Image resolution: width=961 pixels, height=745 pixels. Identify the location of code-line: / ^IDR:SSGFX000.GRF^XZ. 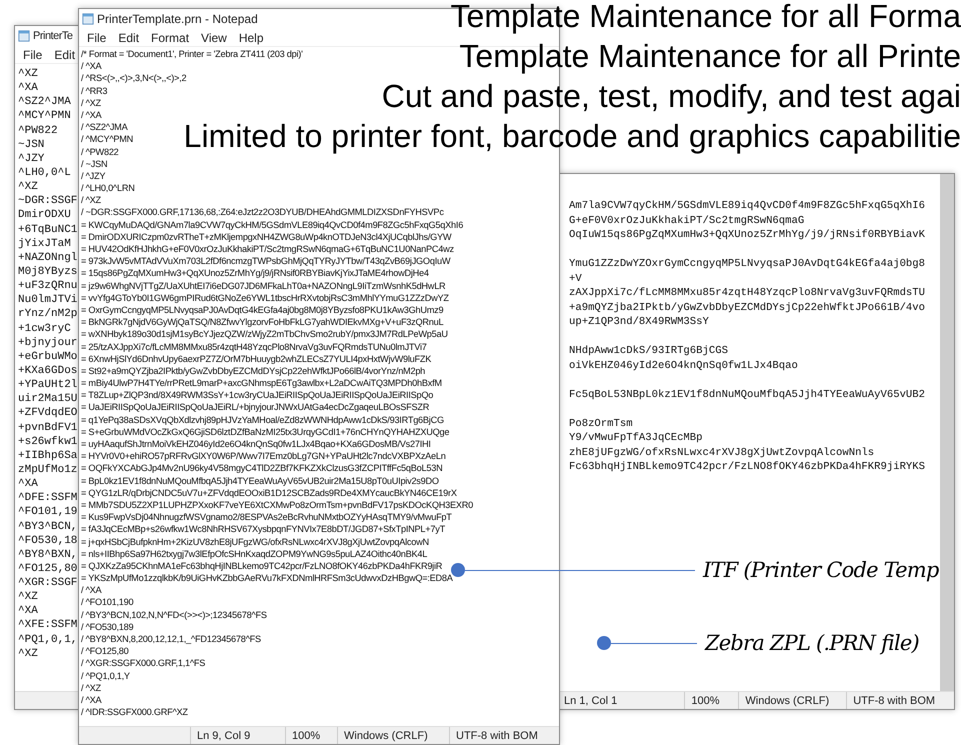
(134, 712).